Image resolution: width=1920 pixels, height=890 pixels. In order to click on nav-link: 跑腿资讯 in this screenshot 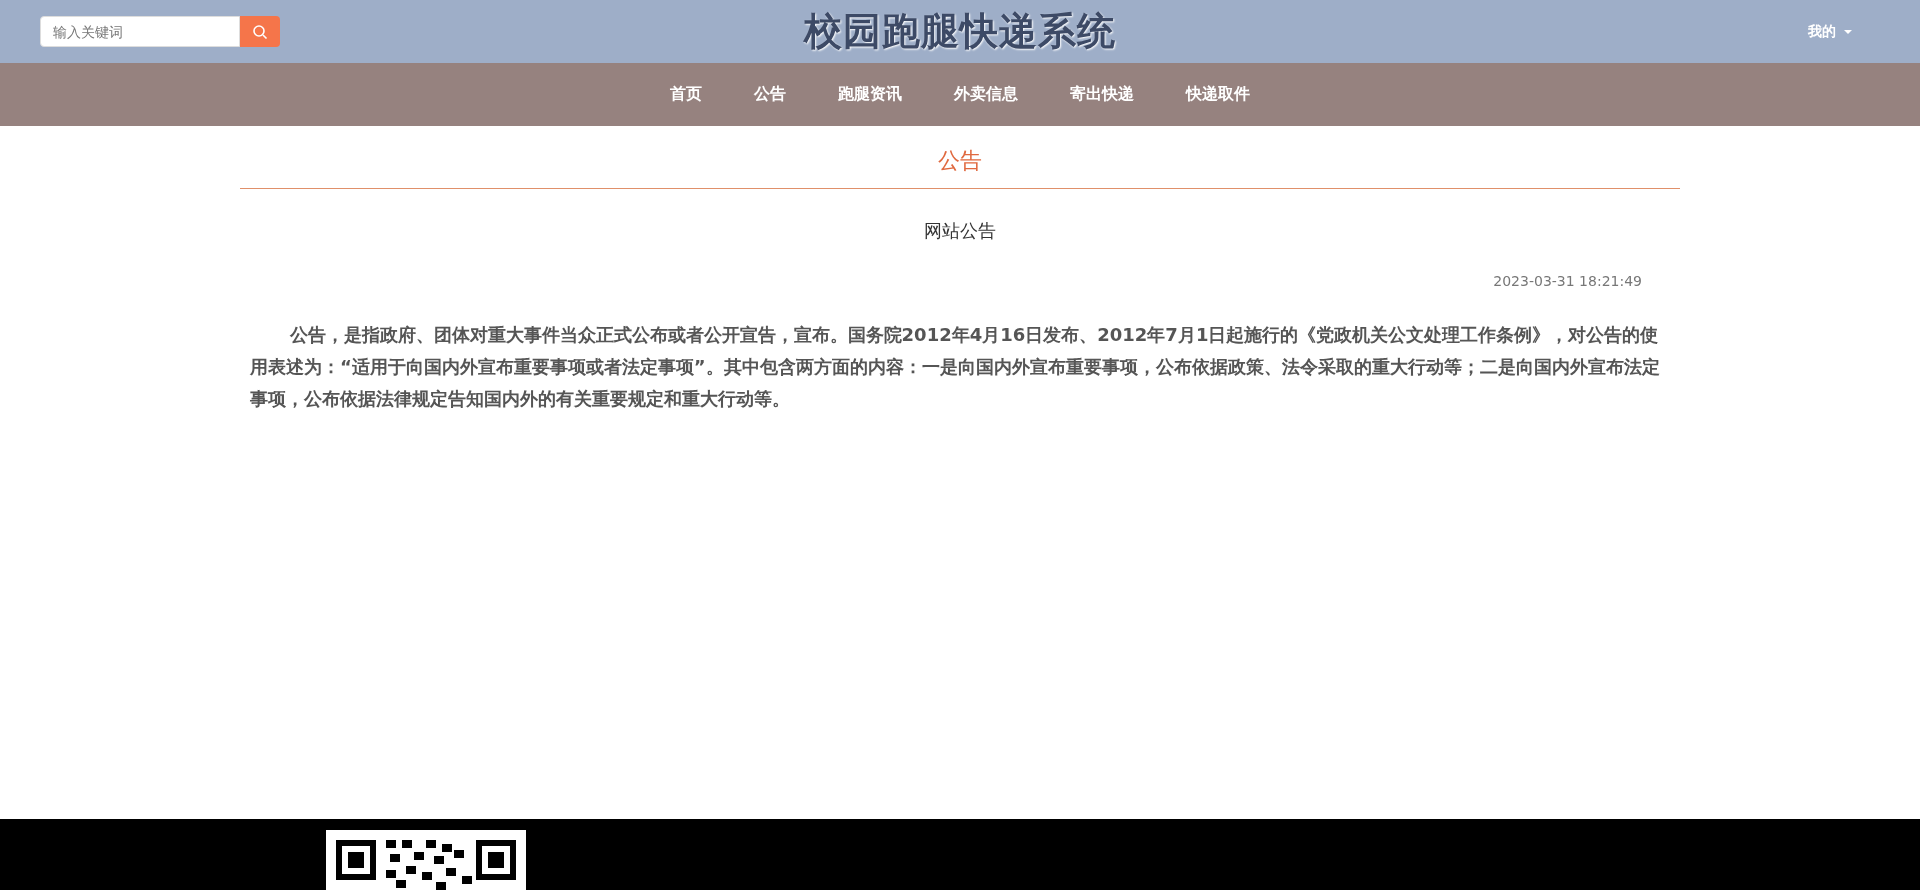, I will do `click(870, 94)`.